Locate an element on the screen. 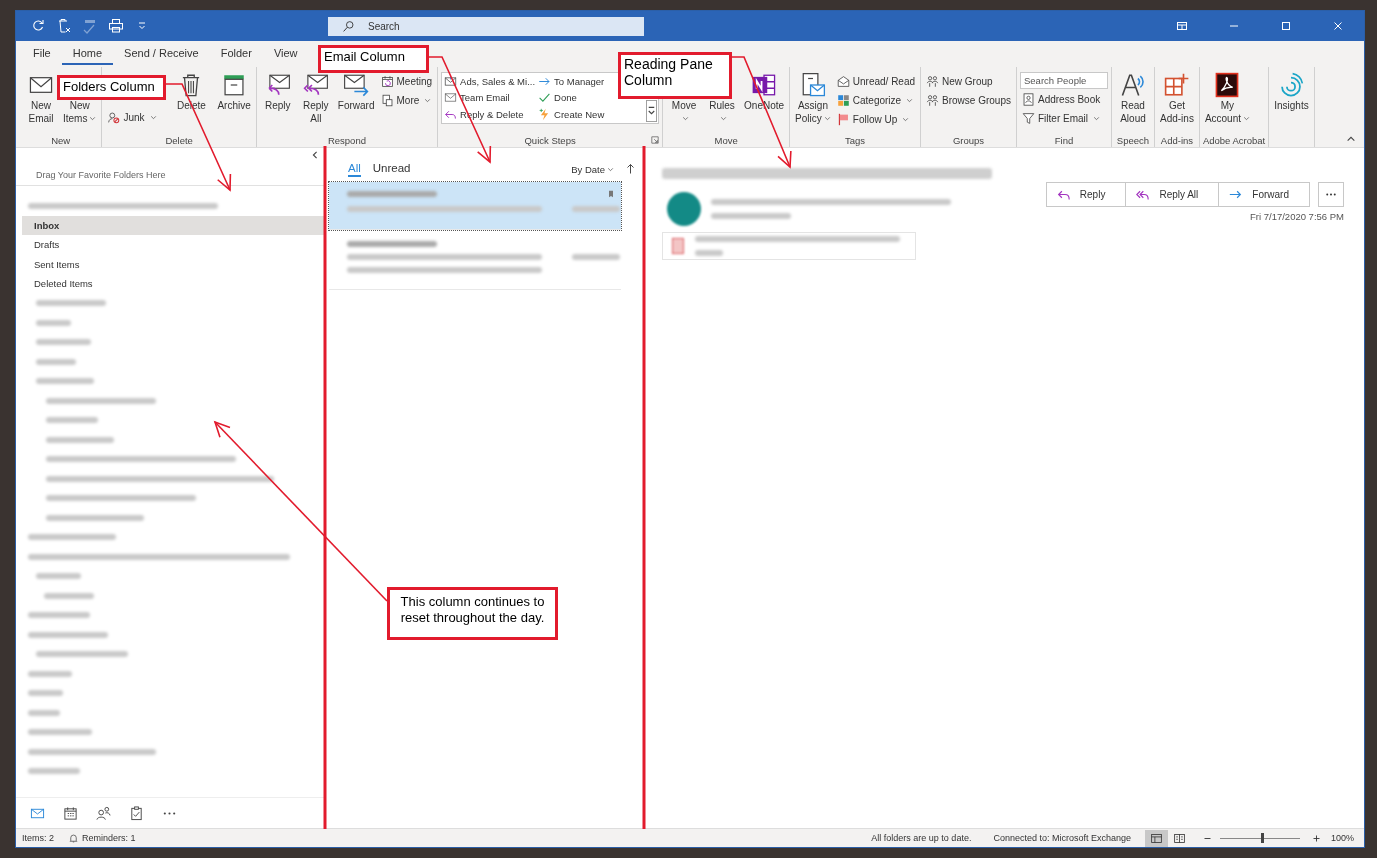 This screenshot has height=858, width=1377. open-envelope-icon is located at coordinates (843, 81).